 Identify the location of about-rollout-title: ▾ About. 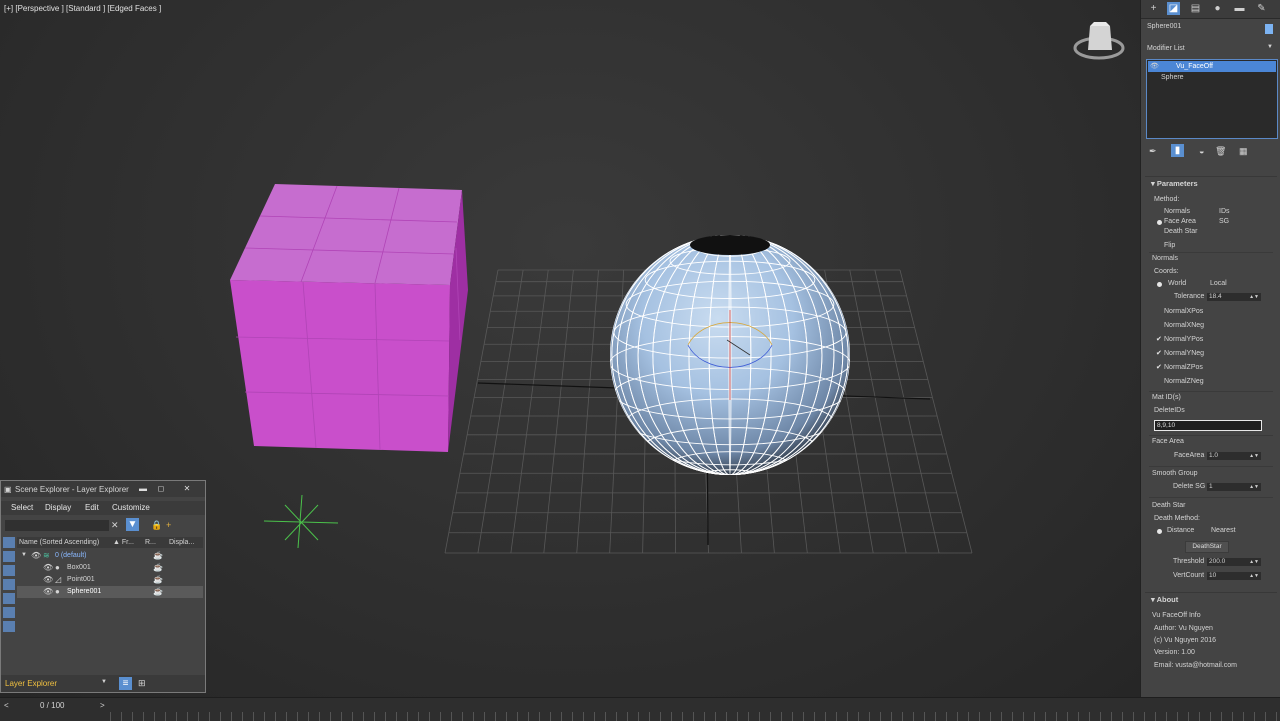
(1164, 599).